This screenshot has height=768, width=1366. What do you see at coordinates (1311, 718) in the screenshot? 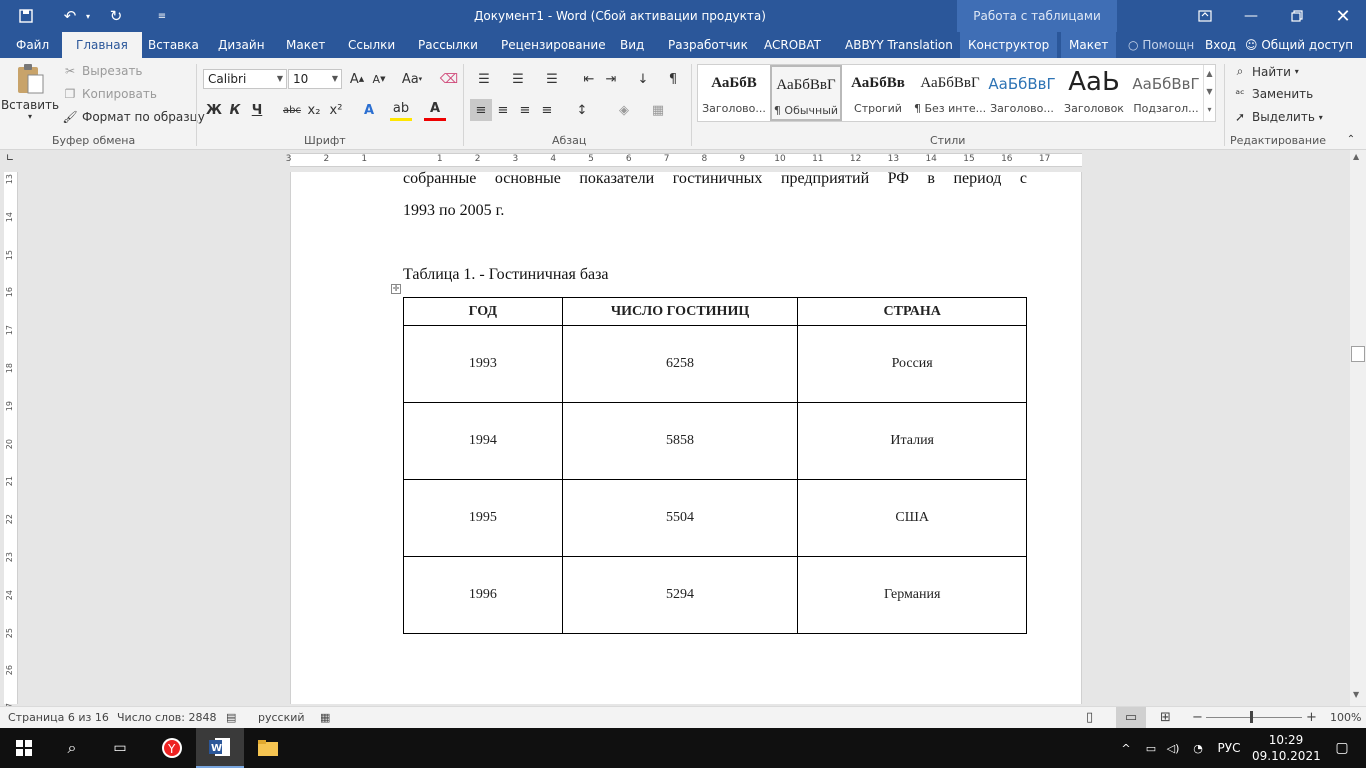
I see `zoom-in-icon: +` at bounding box center [1311, 718].